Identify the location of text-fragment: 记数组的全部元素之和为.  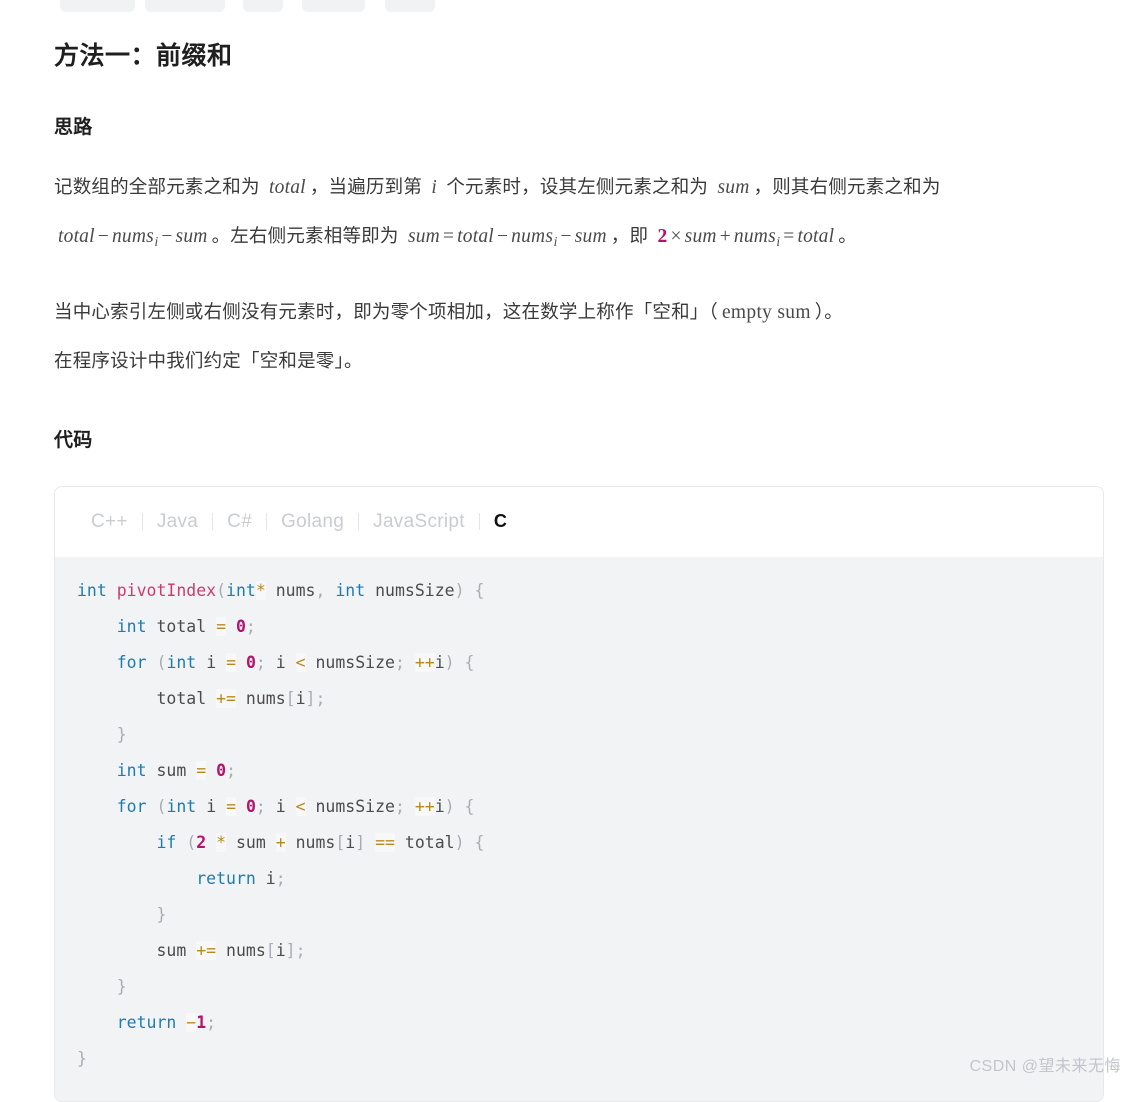
(157, 186).